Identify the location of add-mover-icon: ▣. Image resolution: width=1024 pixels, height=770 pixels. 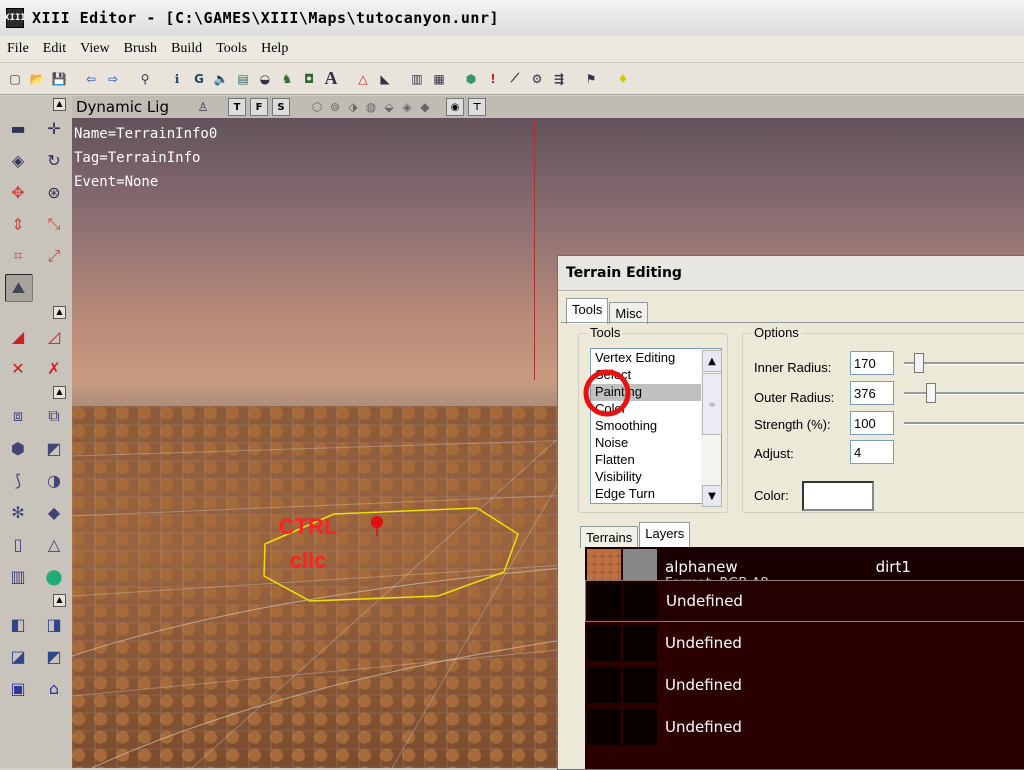
(18, 688).